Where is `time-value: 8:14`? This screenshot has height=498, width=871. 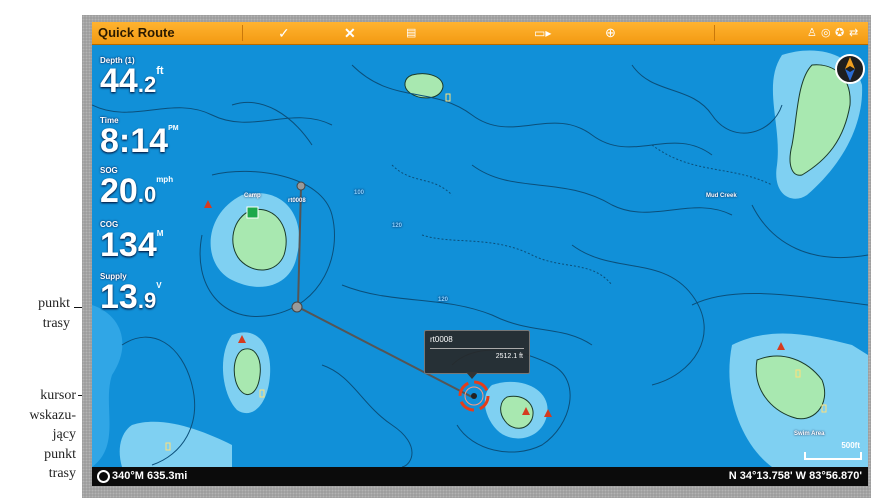
time-value: 8:14 is located at coordinates (134, 141).